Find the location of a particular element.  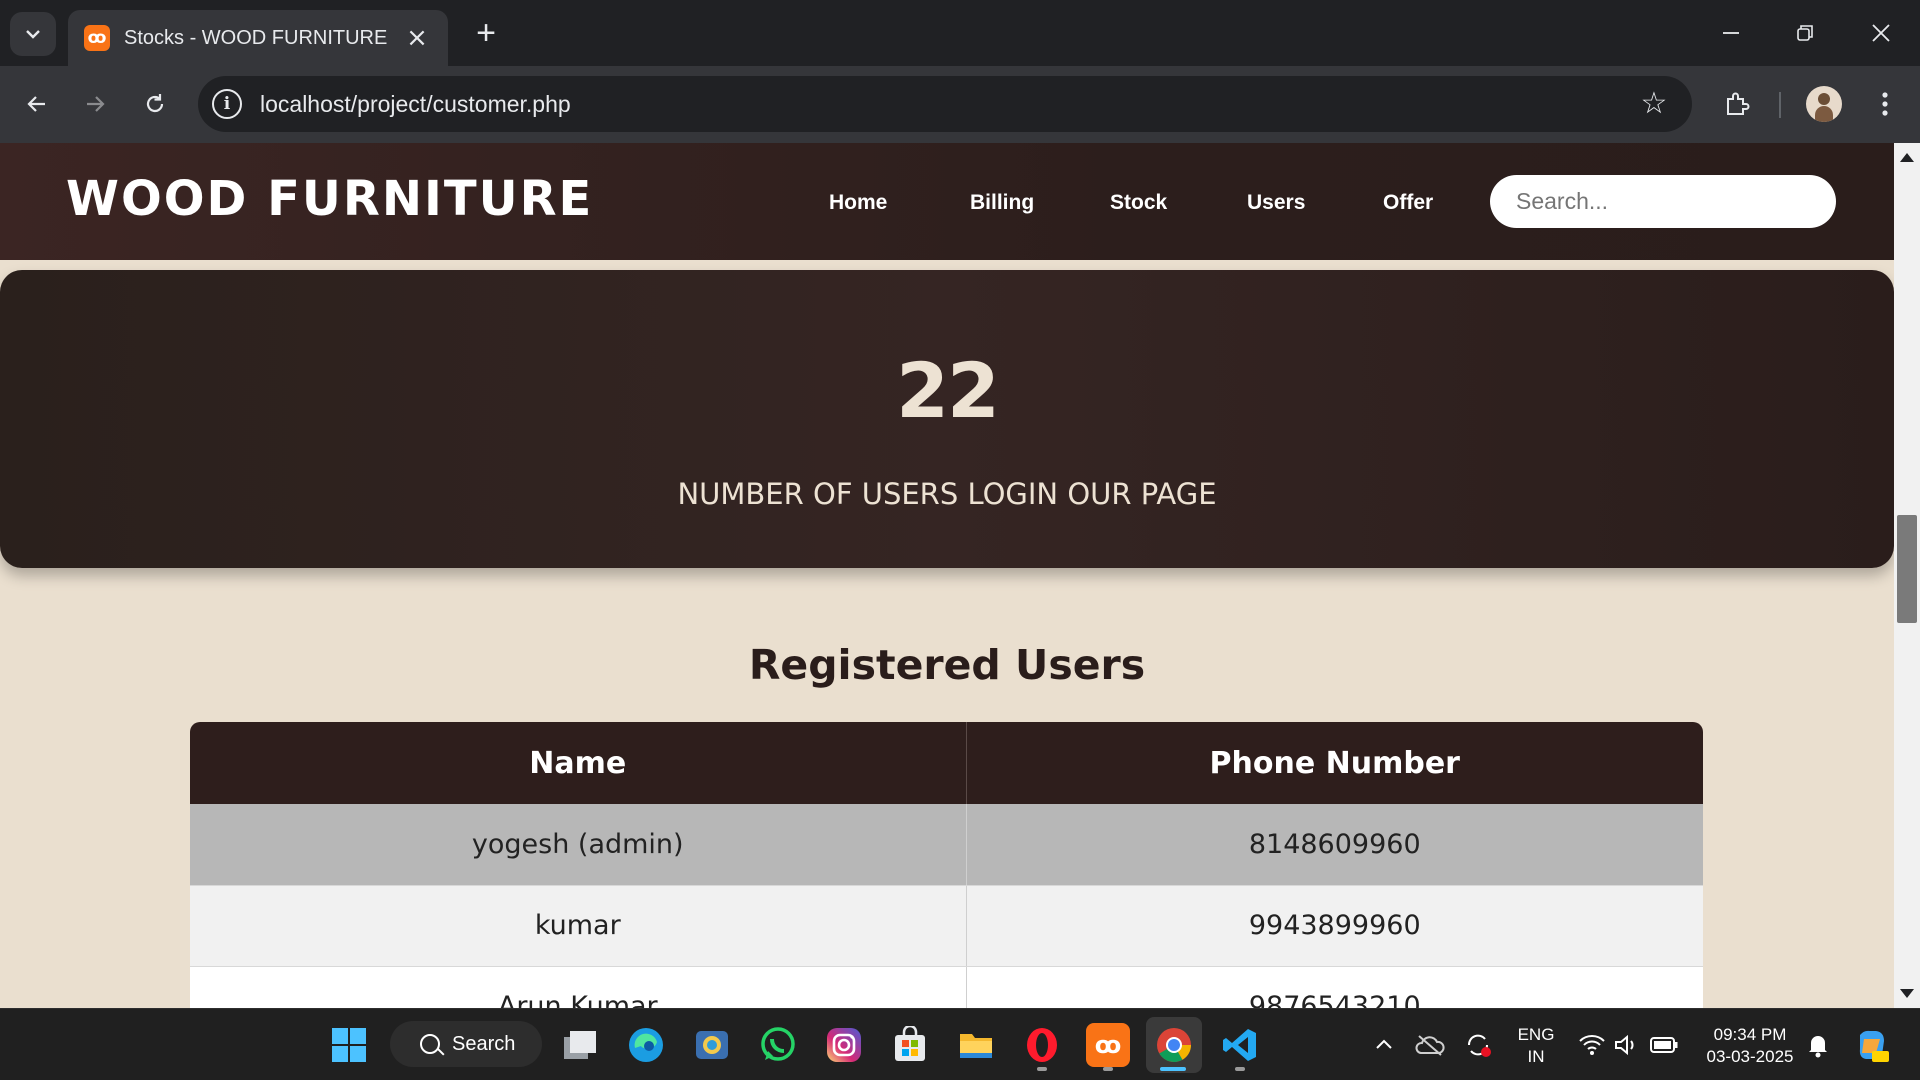

tab-close-icon: × is located at coordinates (417, 38).